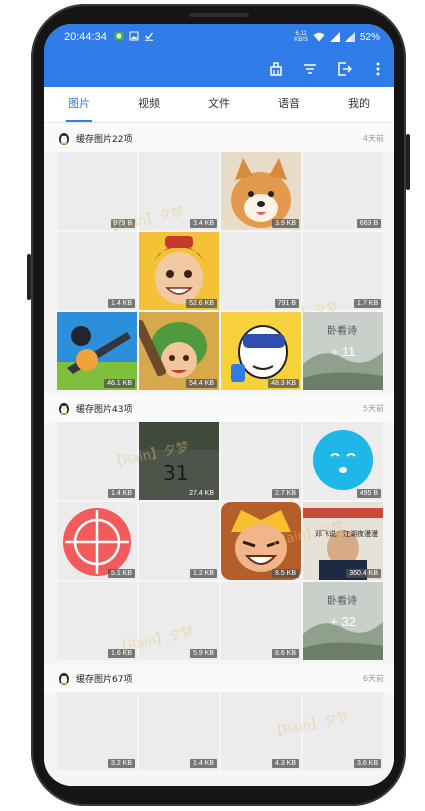  Describe the element at coordinates (261, 271) in the screenshot. I see `image-thumbnail: 791 B` at that location.